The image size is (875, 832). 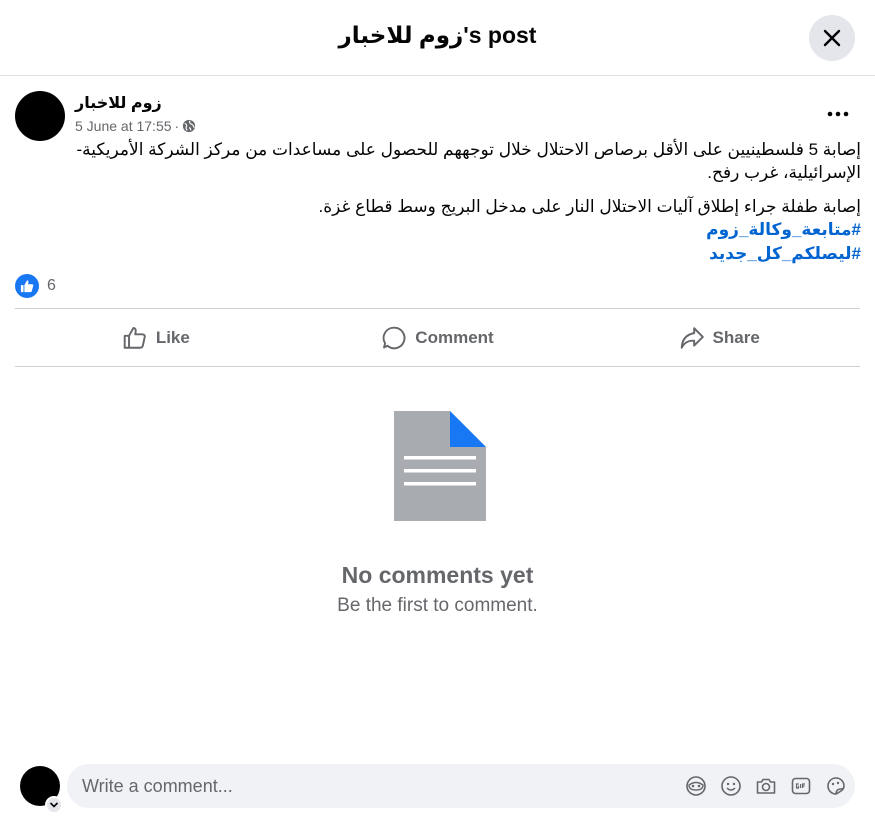 I want to click on empty-comments-subtitle: Be the first to comment., so click(x=437, y=605).